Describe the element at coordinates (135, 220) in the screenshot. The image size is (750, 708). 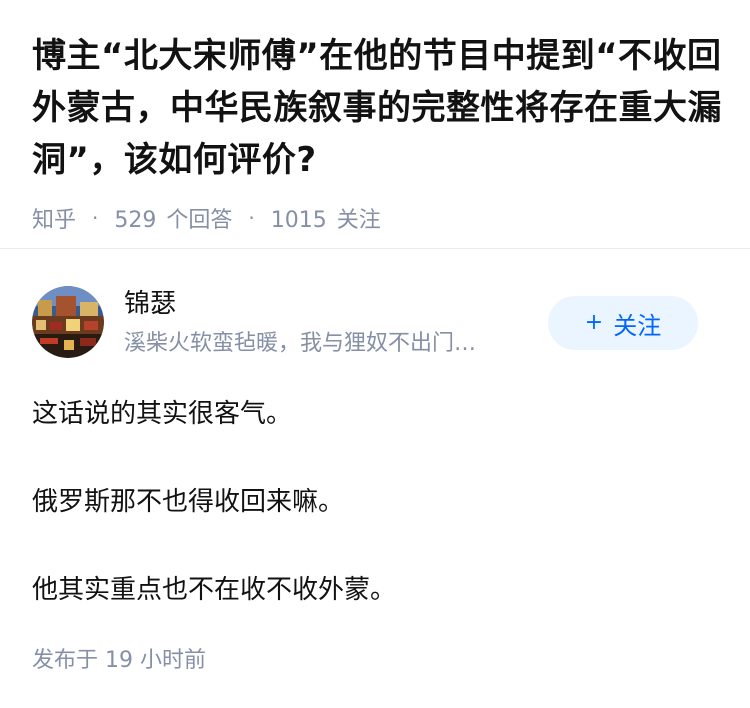
I see `answer-count-value: 529` at that location.